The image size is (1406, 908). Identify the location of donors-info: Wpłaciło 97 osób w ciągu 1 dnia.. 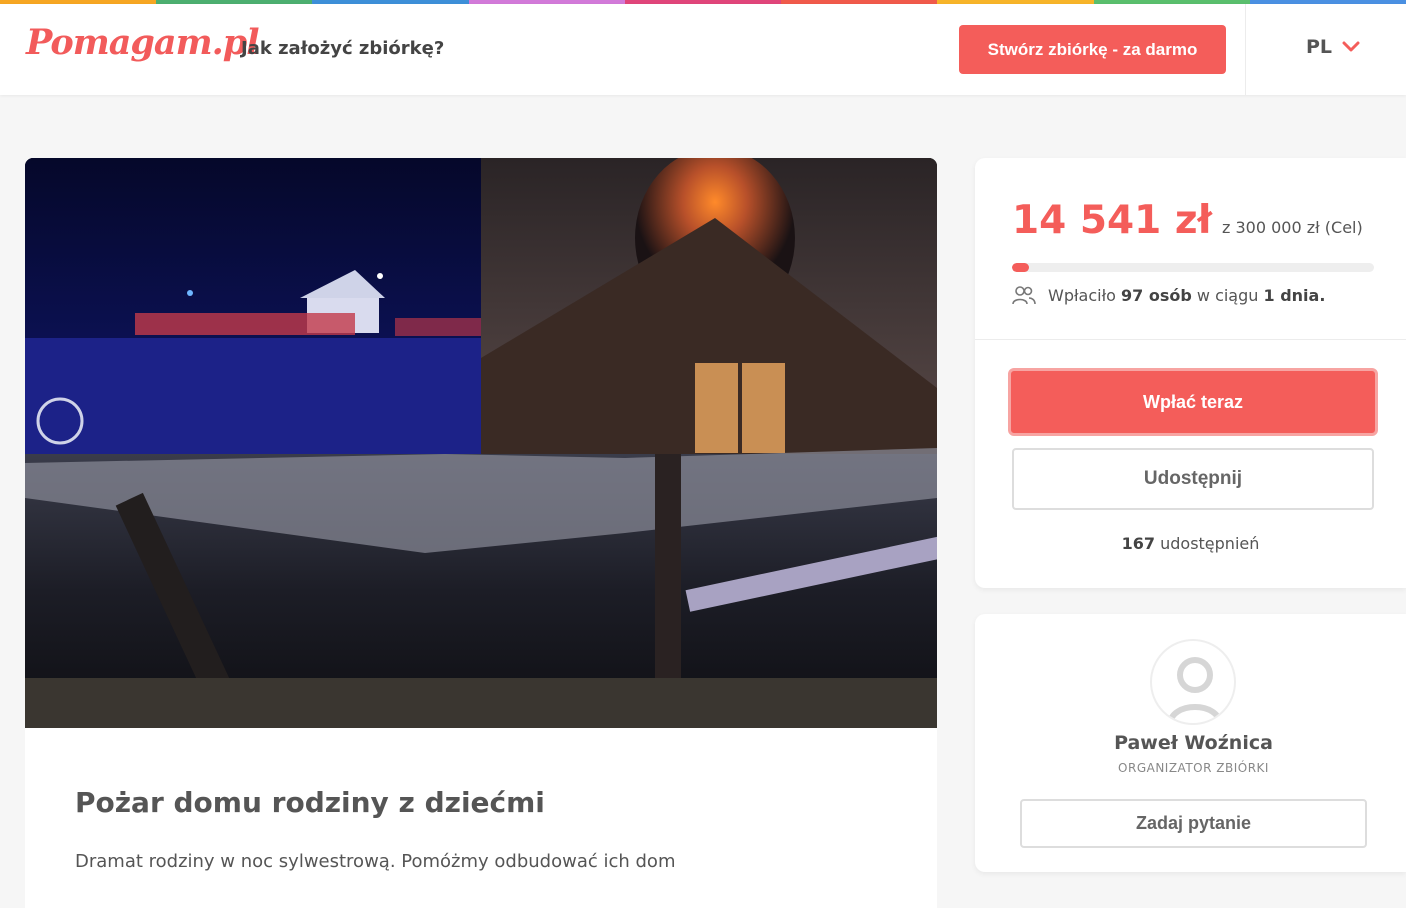
(1168, 295).